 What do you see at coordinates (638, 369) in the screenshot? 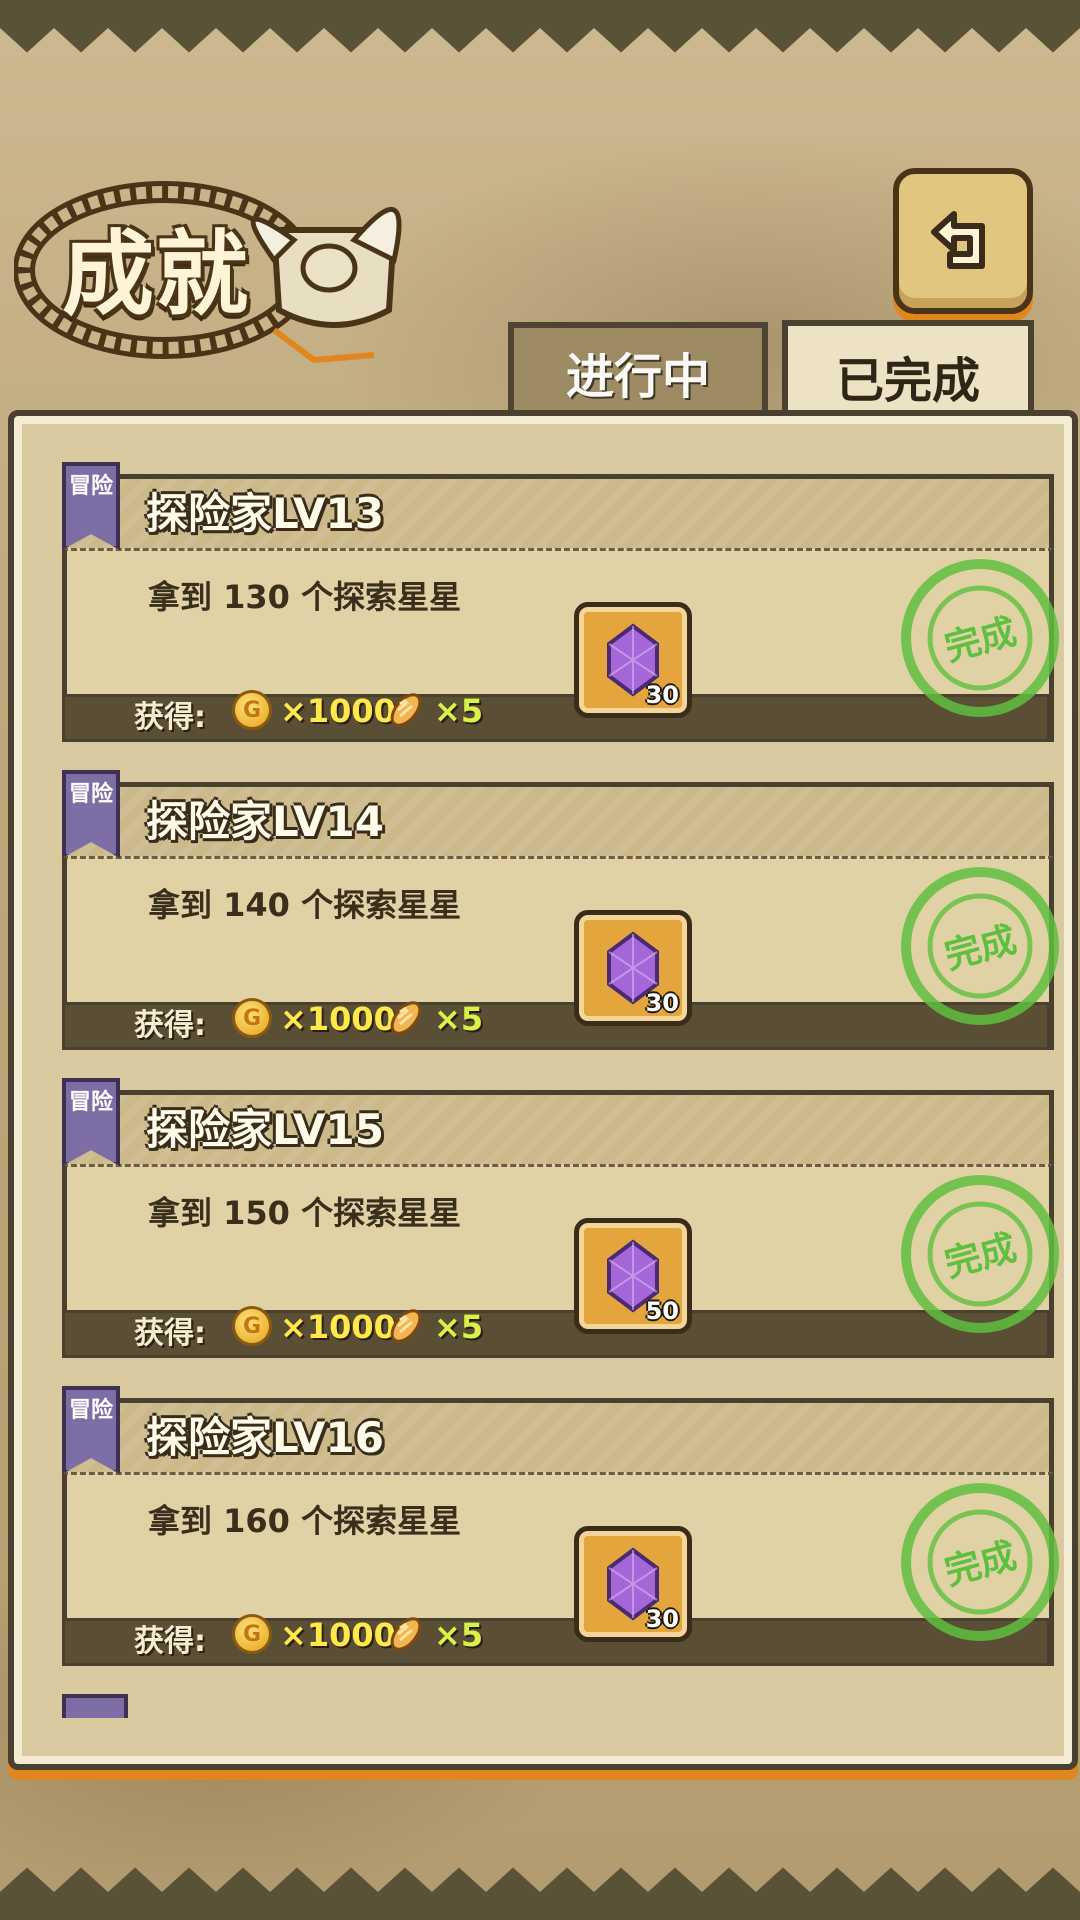
I see `tab-in-progress: 进行中` at bounding box center [638, 369].